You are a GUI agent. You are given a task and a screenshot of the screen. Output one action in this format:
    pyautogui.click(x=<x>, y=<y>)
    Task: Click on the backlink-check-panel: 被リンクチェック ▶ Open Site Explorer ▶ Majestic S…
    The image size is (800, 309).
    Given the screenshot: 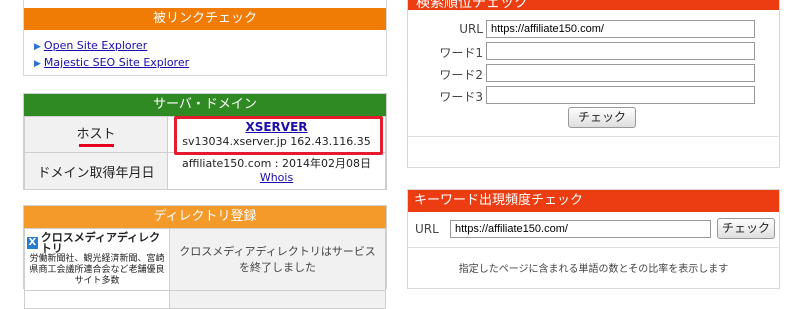 What is the action you would take?
    pyautogui.click(x=205, y=38)
    